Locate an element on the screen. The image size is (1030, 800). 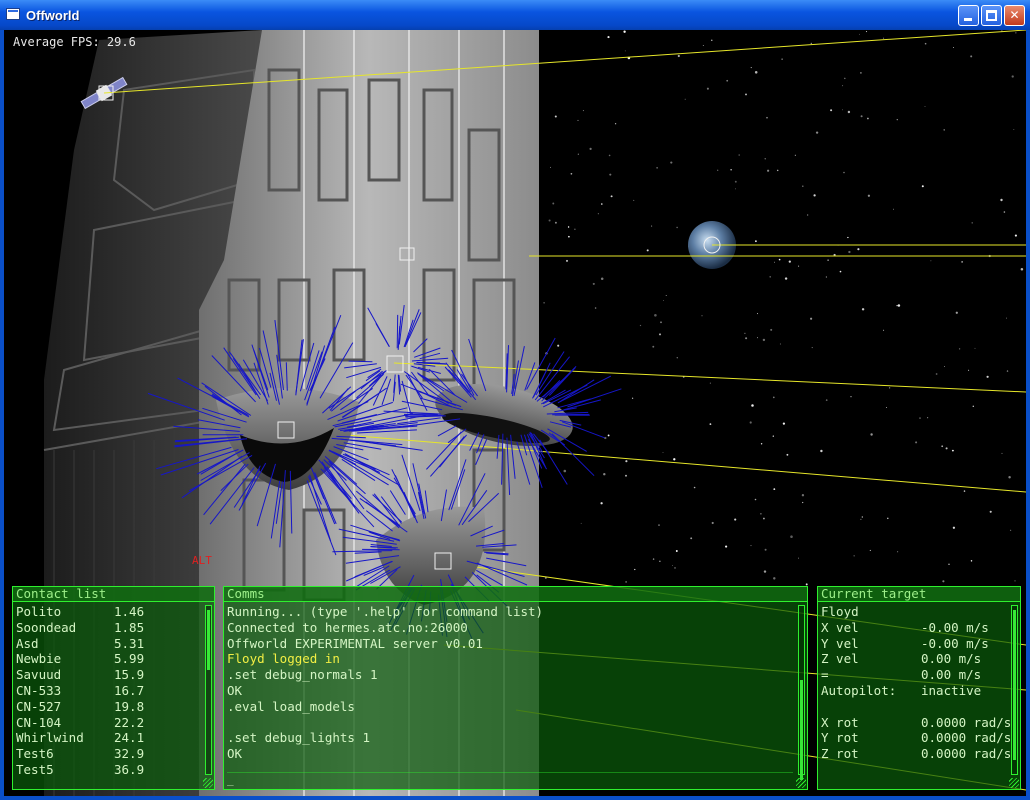
contact-list-scroll-thumb is located at coordinates (208, 640).